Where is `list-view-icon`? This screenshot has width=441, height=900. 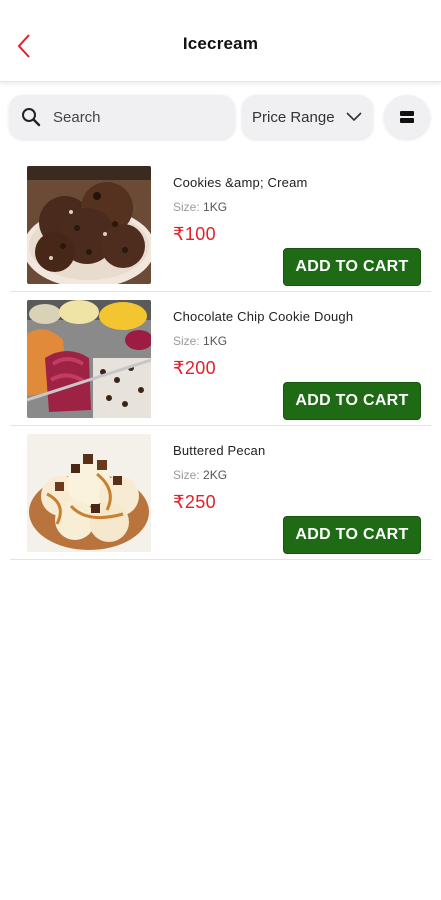
list-view-icon is located at coordinates (407, 117).